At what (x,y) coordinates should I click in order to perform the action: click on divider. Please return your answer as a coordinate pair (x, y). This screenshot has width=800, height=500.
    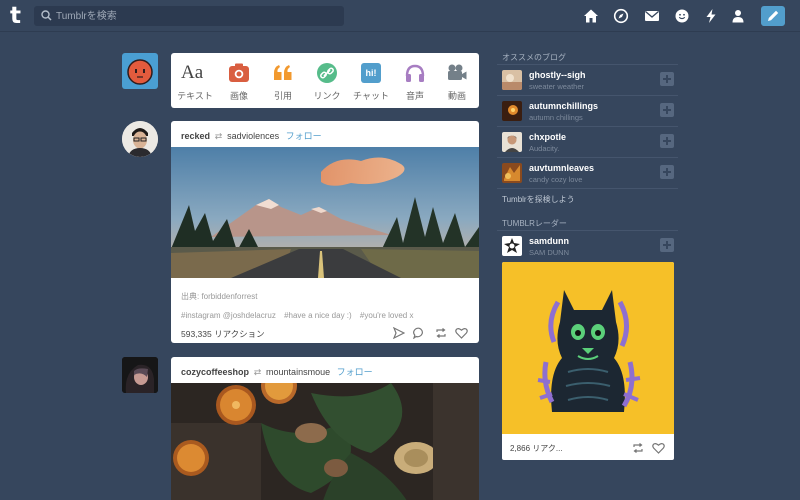
    Looking at the image, I should click on (587, 188).